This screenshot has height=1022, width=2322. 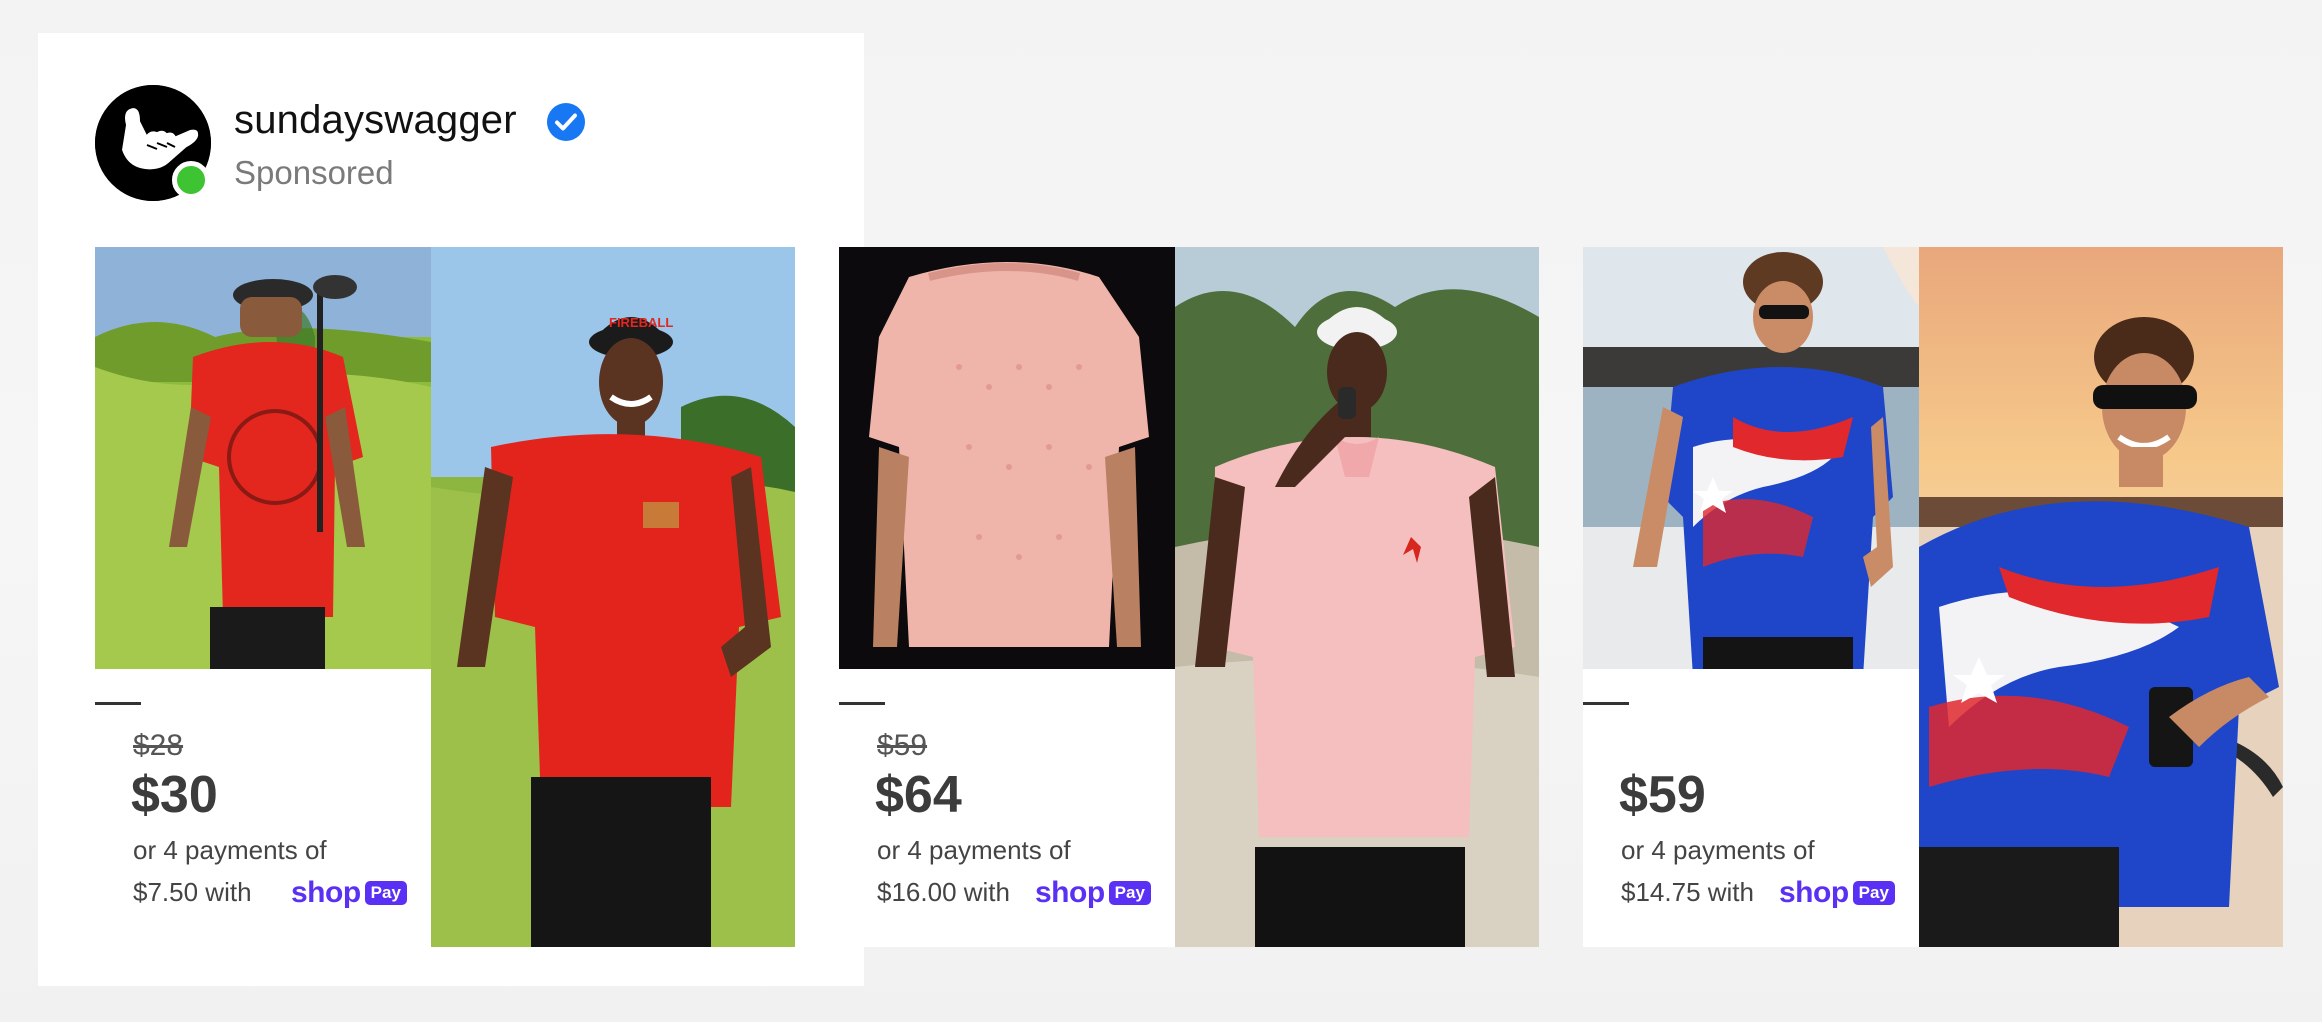 What do you see at coordinates (191, 180) in the screenshot?
I see `online-status-icon` at bounding box center [191, 180].